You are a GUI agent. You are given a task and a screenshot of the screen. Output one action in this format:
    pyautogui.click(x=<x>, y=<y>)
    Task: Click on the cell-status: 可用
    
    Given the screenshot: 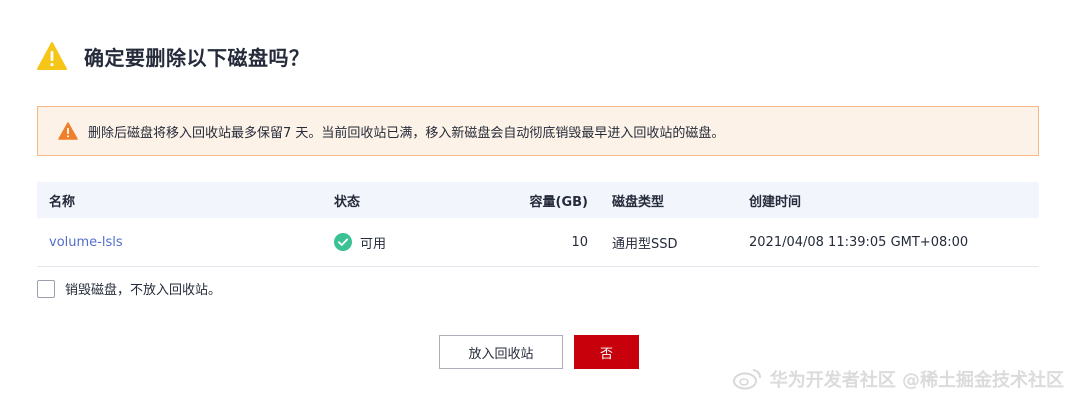 What is the action you would take?
    pyautogui.click(x=399, y=242)
    